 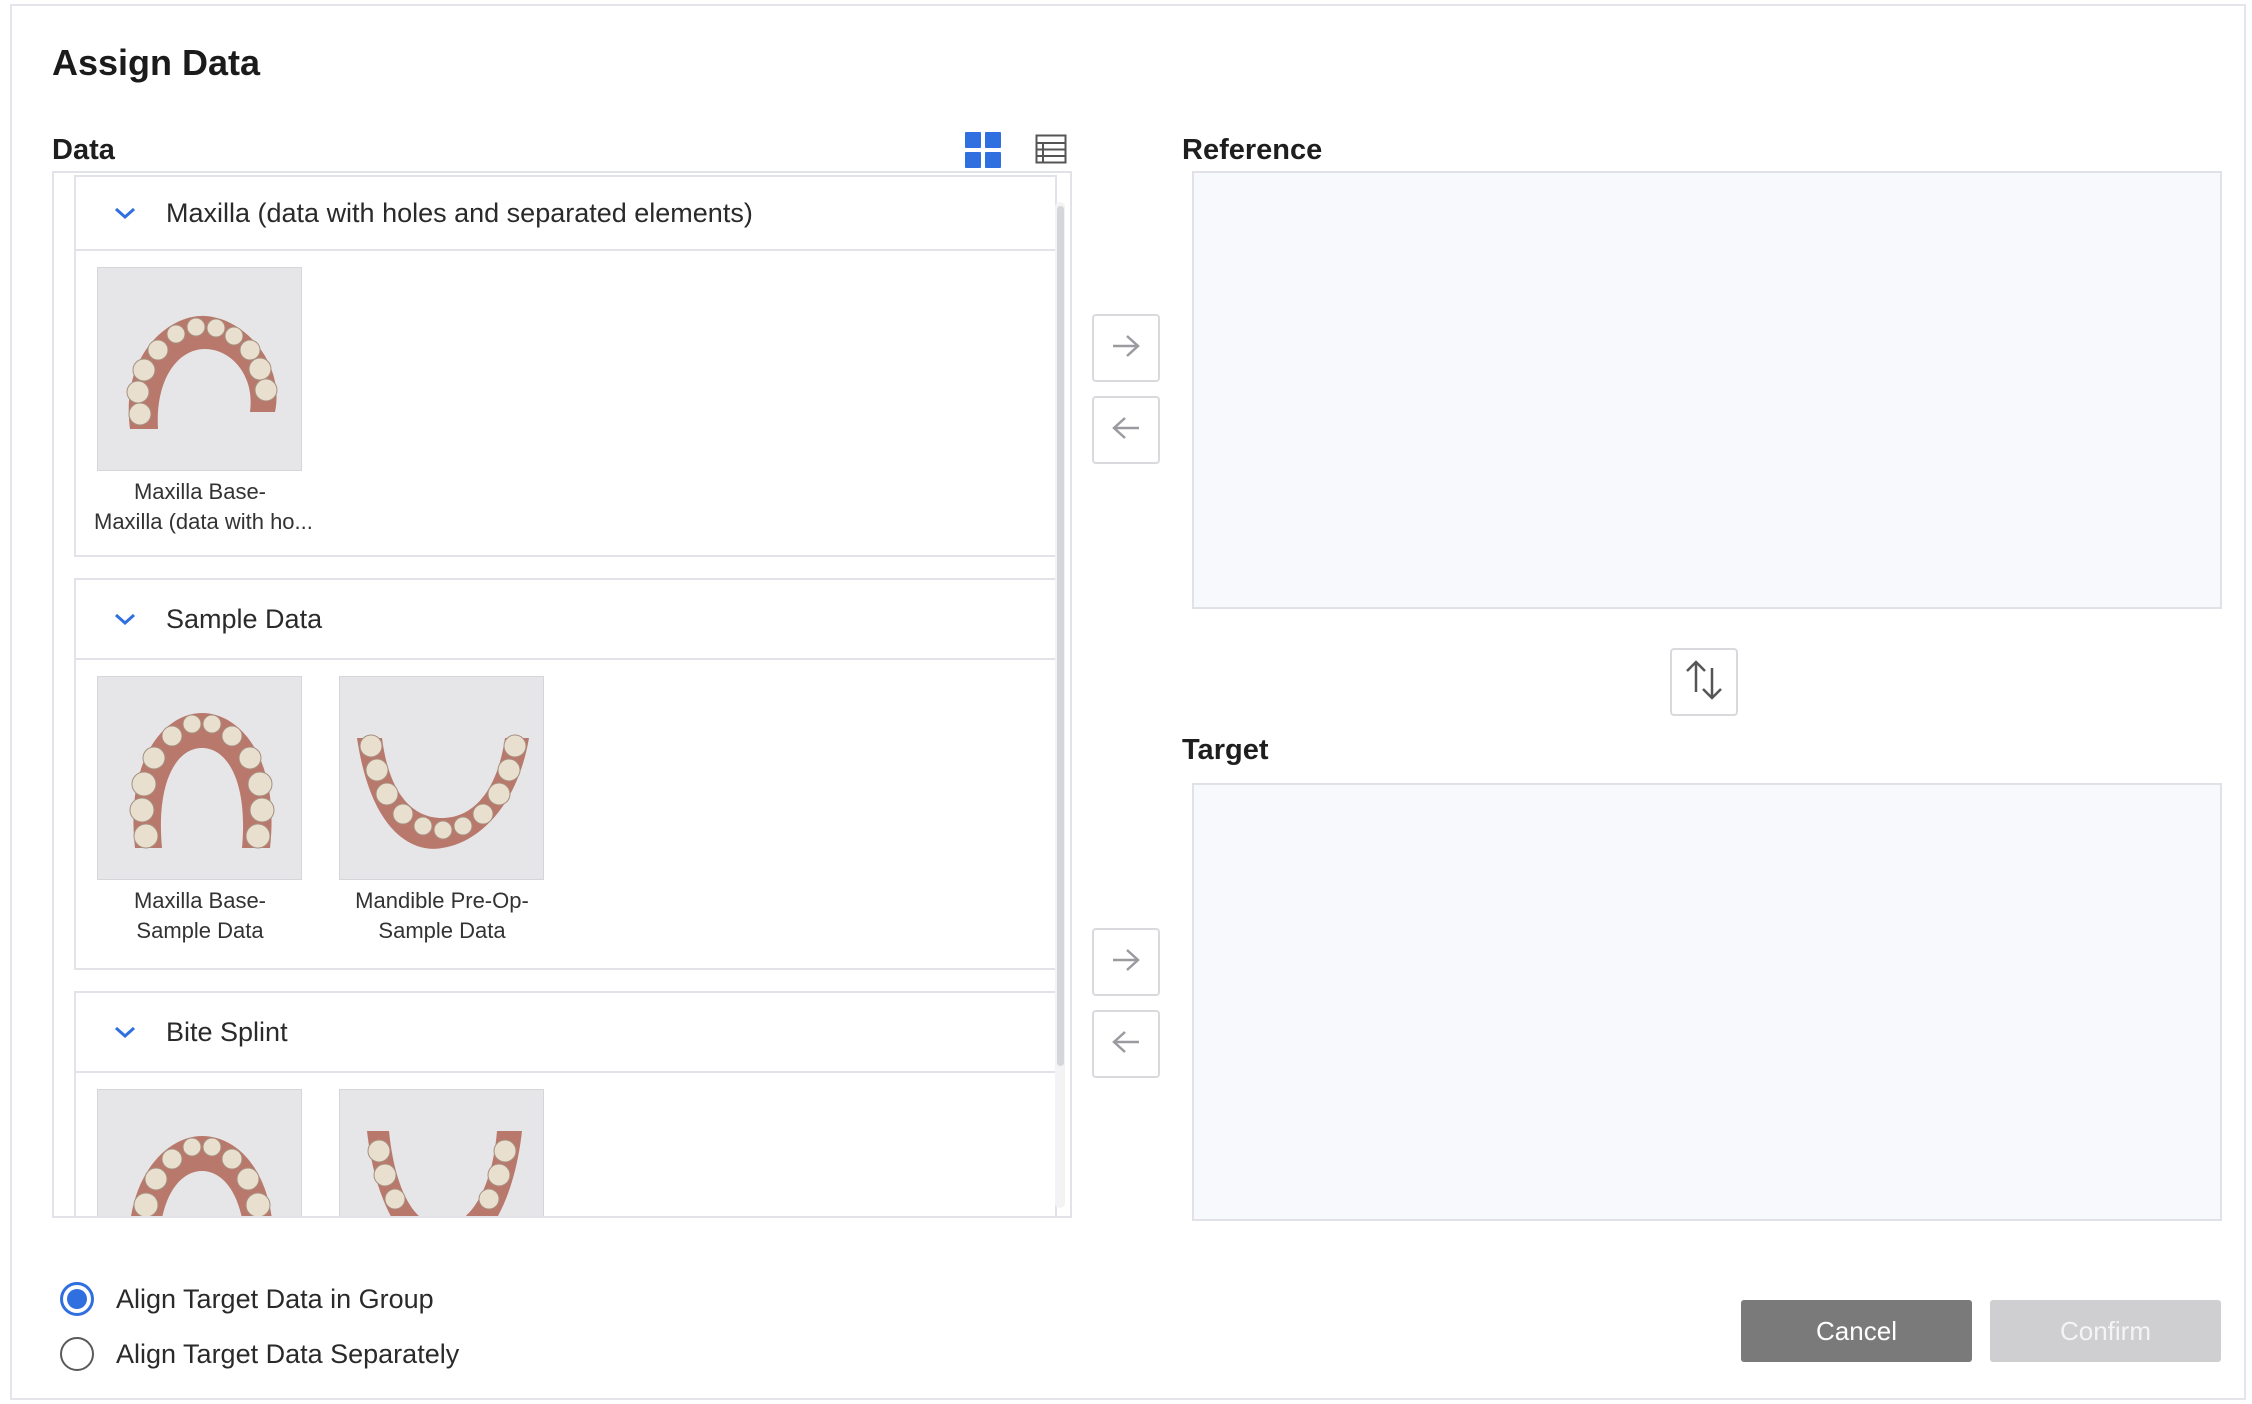 I want to click on remove-from-target-button, so click(x=1126, y=1044).